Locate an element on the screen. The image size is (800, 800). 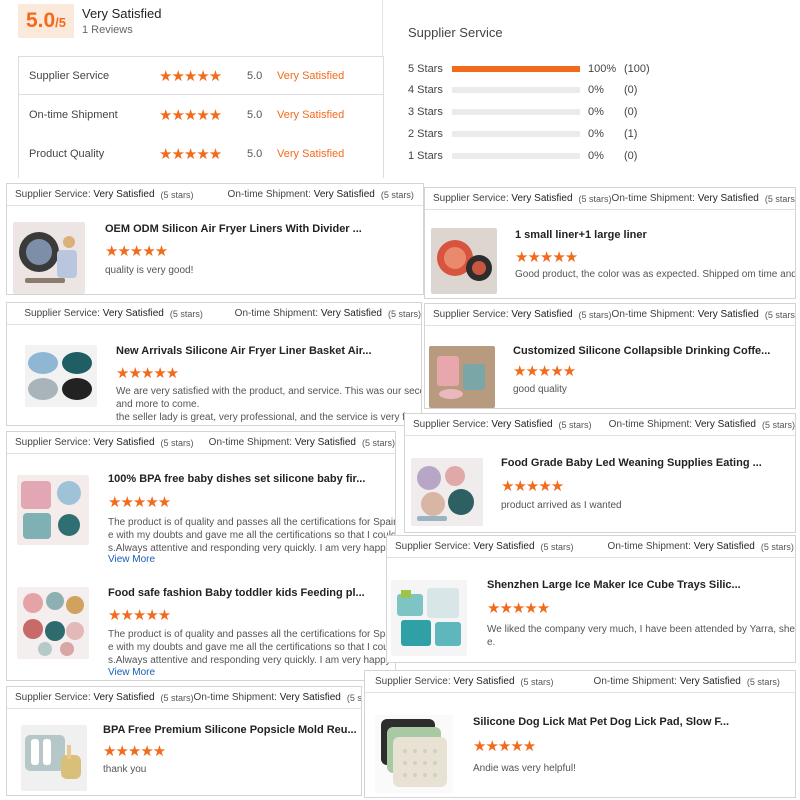
distribution-count: (100) is located at coordinates (637, 69).